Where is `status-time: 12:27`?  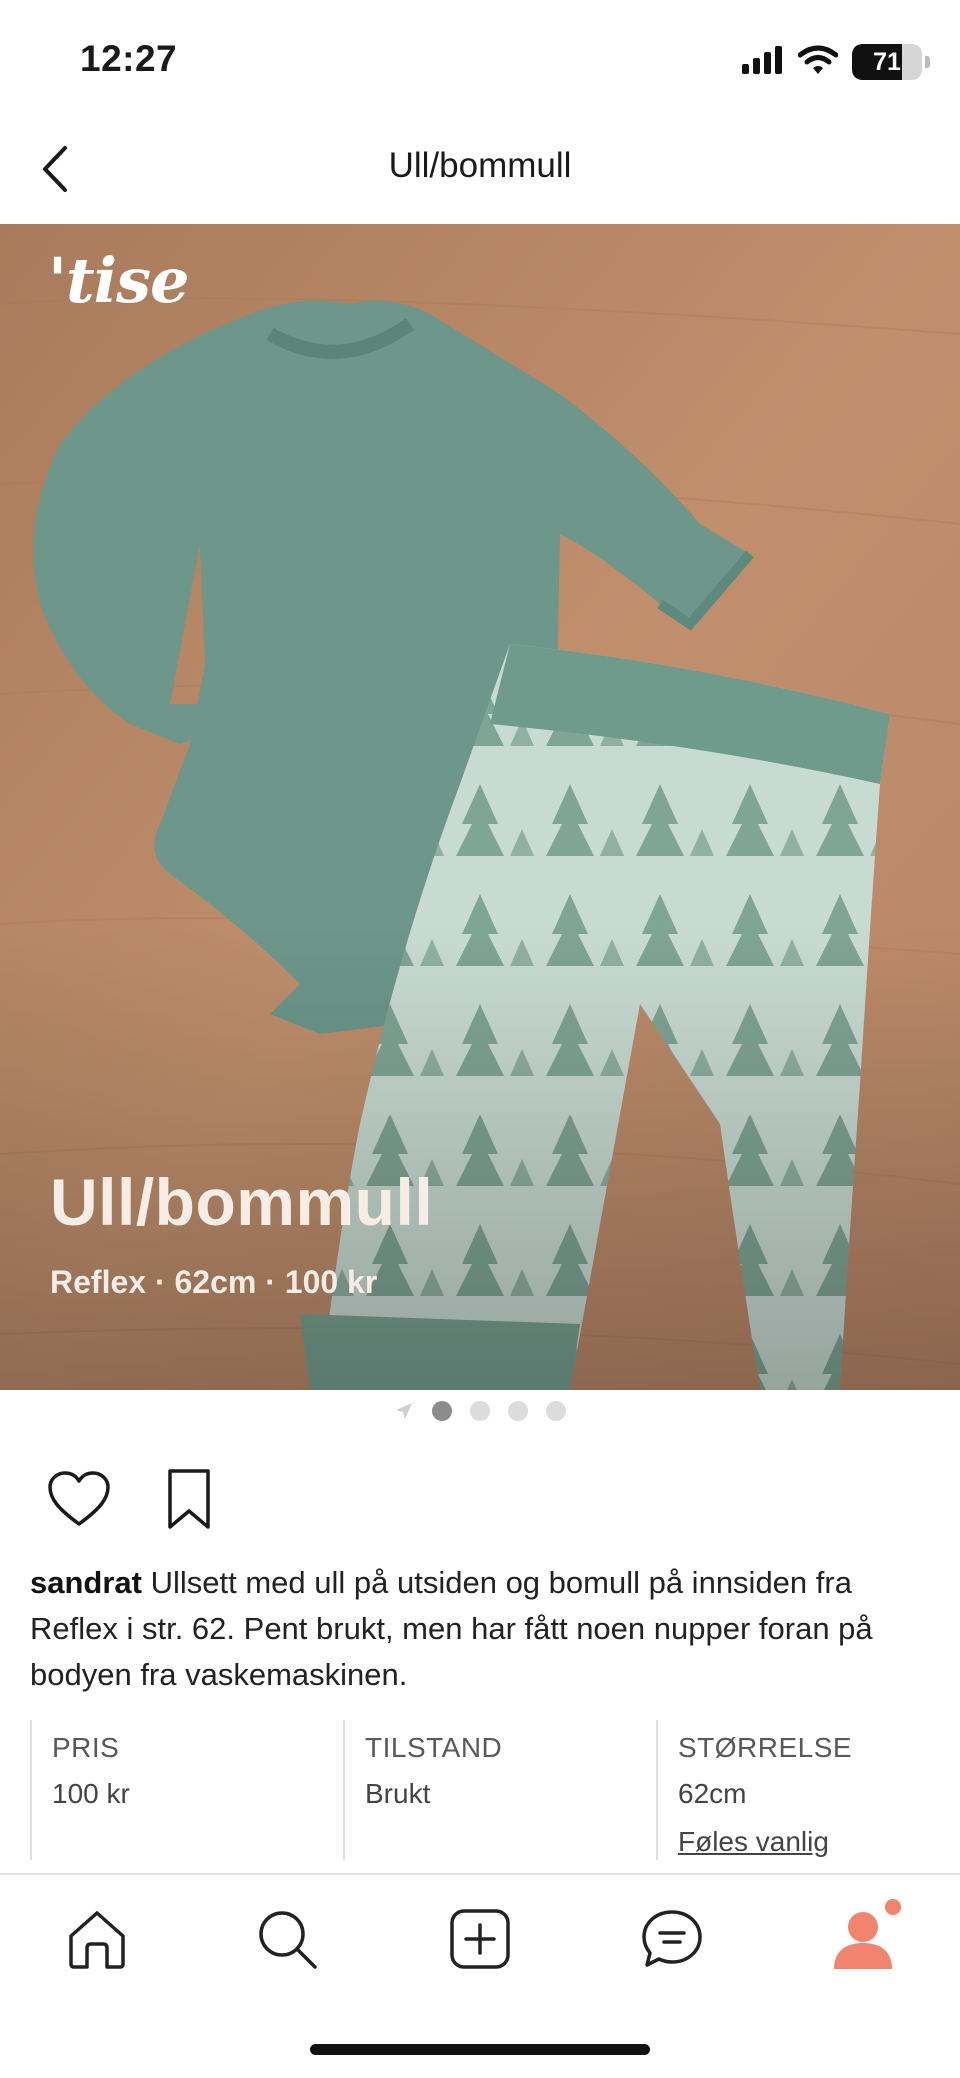
status-time: 12:27 is located at coordinates (129, 58).